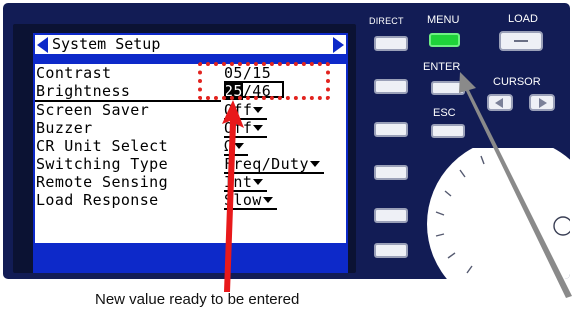 The height and width of the screenshot is (313, 573). I want to click on caption: New value ready to be entered, so click(197, 299).